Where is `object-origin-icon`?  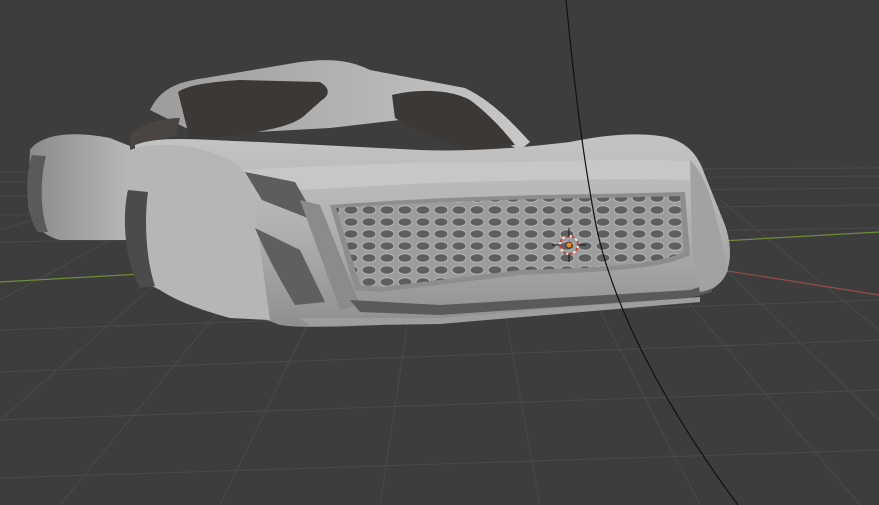
object-origin-icon is located at coordinates (569, 245).